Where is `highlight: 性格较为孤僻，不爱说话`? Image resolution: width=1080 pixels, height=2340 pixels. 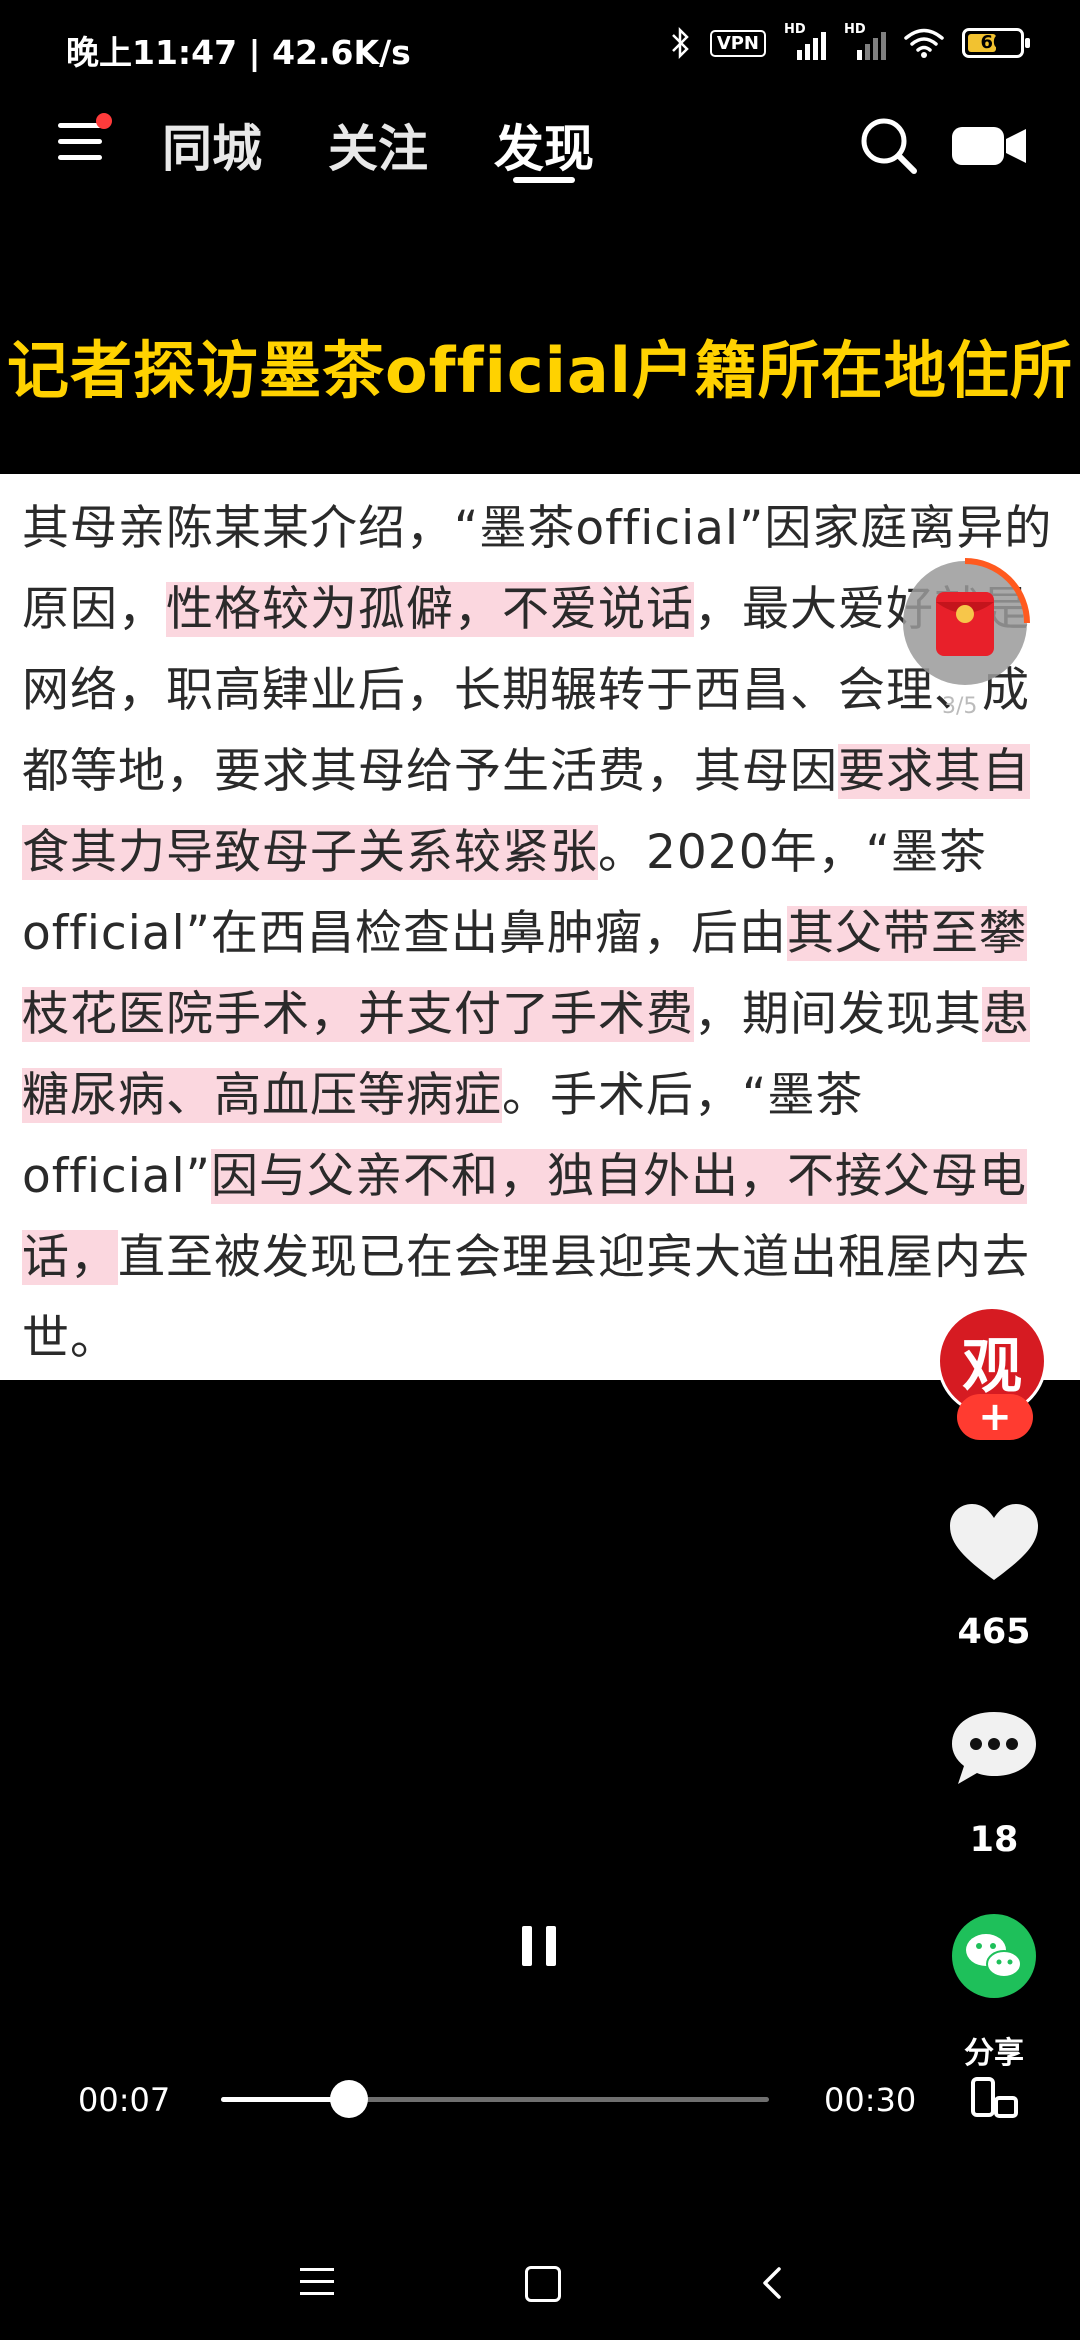 highlight: 性格较为孤僻，不爱说话 is located at coordinates (430, 609).